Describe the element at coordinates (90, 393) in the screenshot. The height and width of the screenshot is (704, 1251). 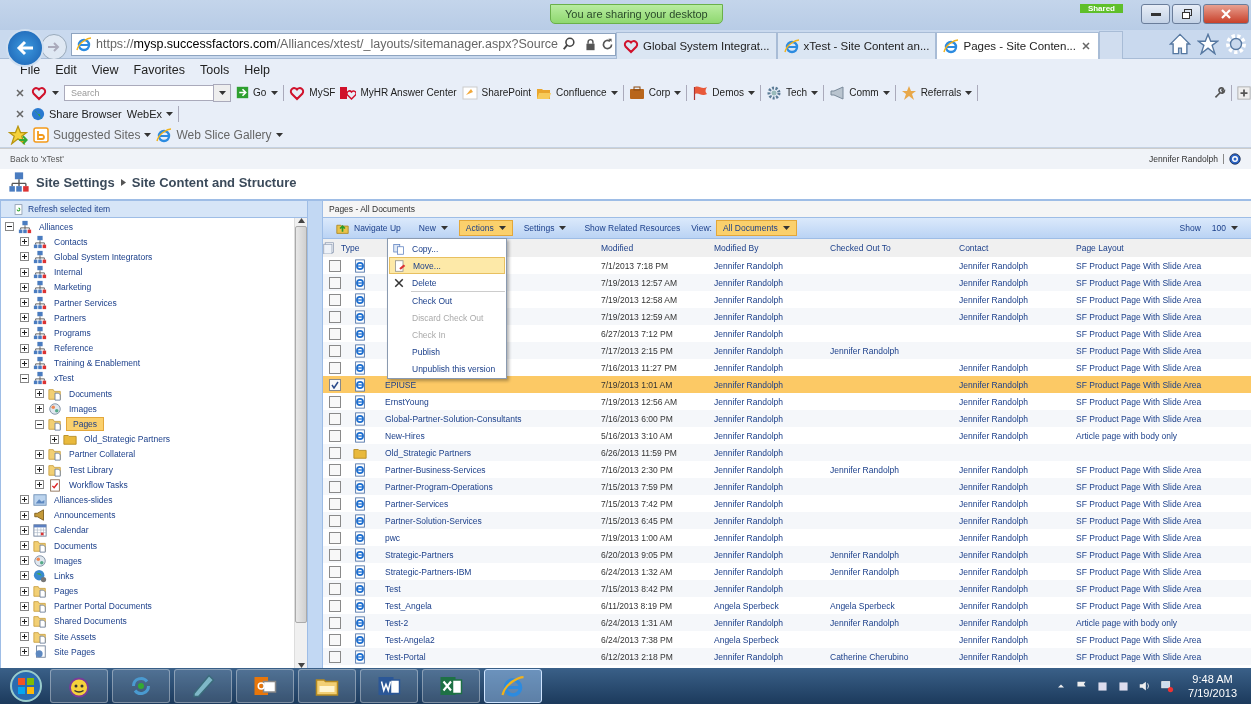
I see `tree-item: Documents` at that location.